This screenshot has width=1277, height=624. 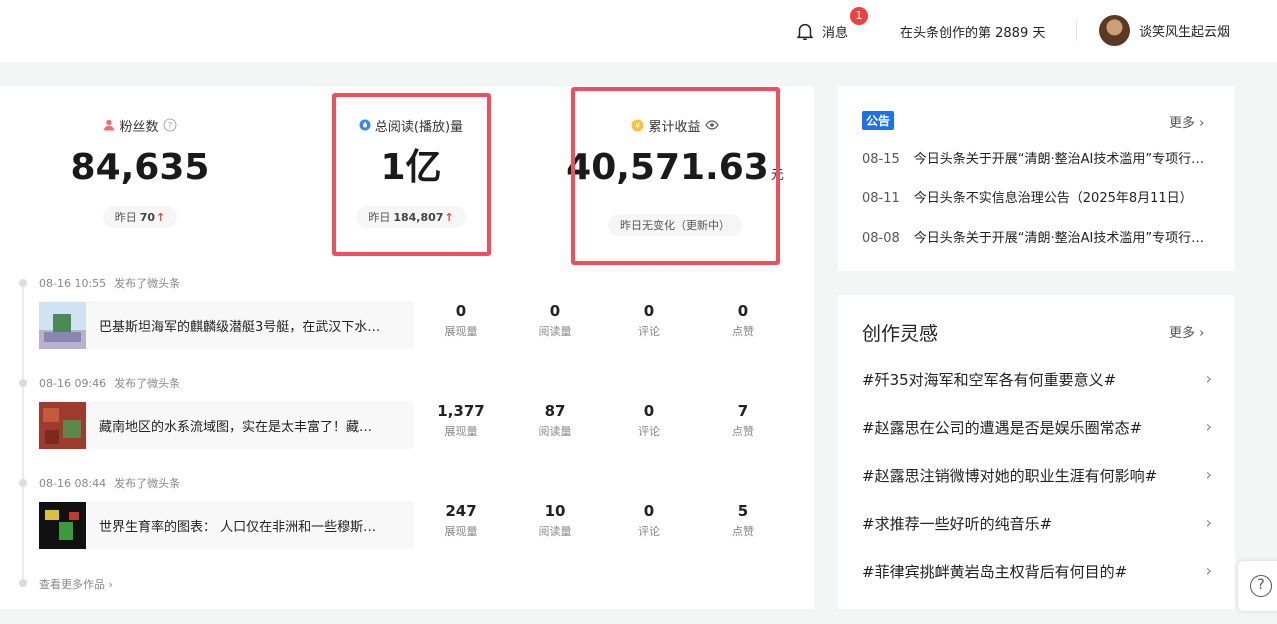 What do you see at coordinates (110, 383) in the screenshot?
I see `post-meta: 08-16 09:46 发布了微头条` at bounding box center [110, 383].